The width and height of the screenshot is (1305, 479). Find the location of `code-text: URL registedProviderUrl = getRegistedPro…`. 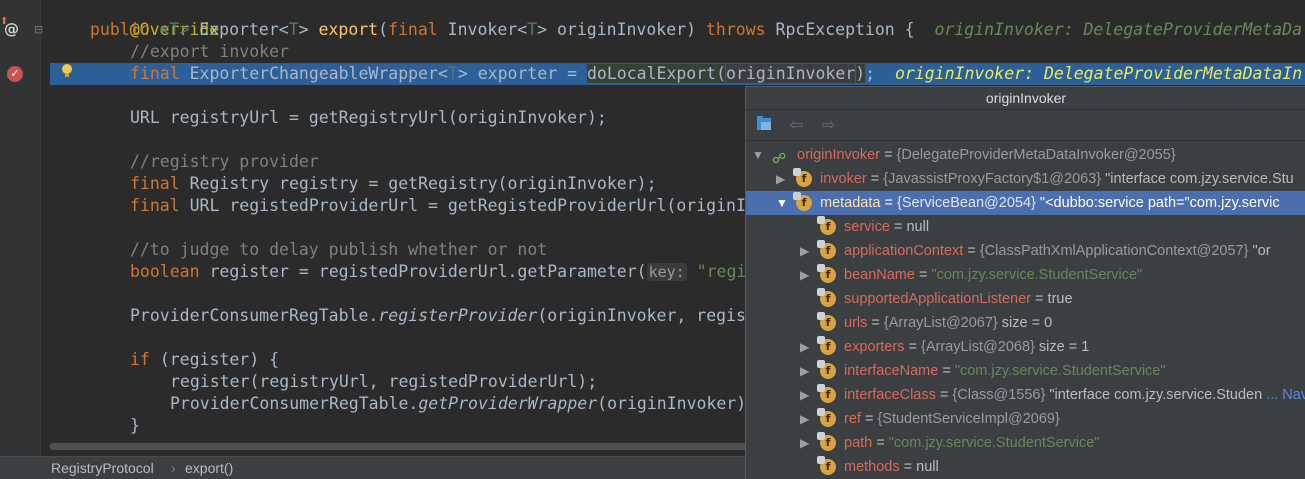

code-text: URL registedProviderUrl = getRegistedPro… is located at coordinates (467, 205).